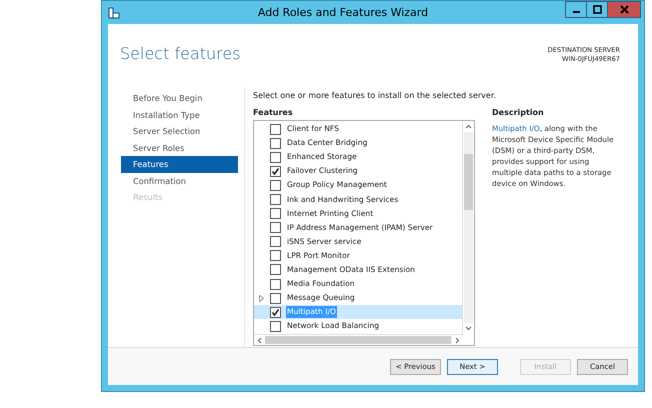  What do you see at coordinates (468, 328) in the screenshot?
I see `scroll-down-icon` at bounding box center [468, 328].